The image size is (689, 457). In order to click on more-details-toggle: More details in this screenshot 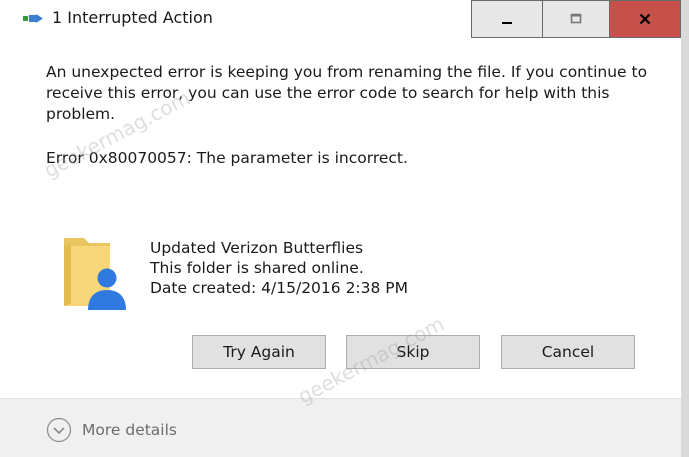, I will do `click(111, 430)`.